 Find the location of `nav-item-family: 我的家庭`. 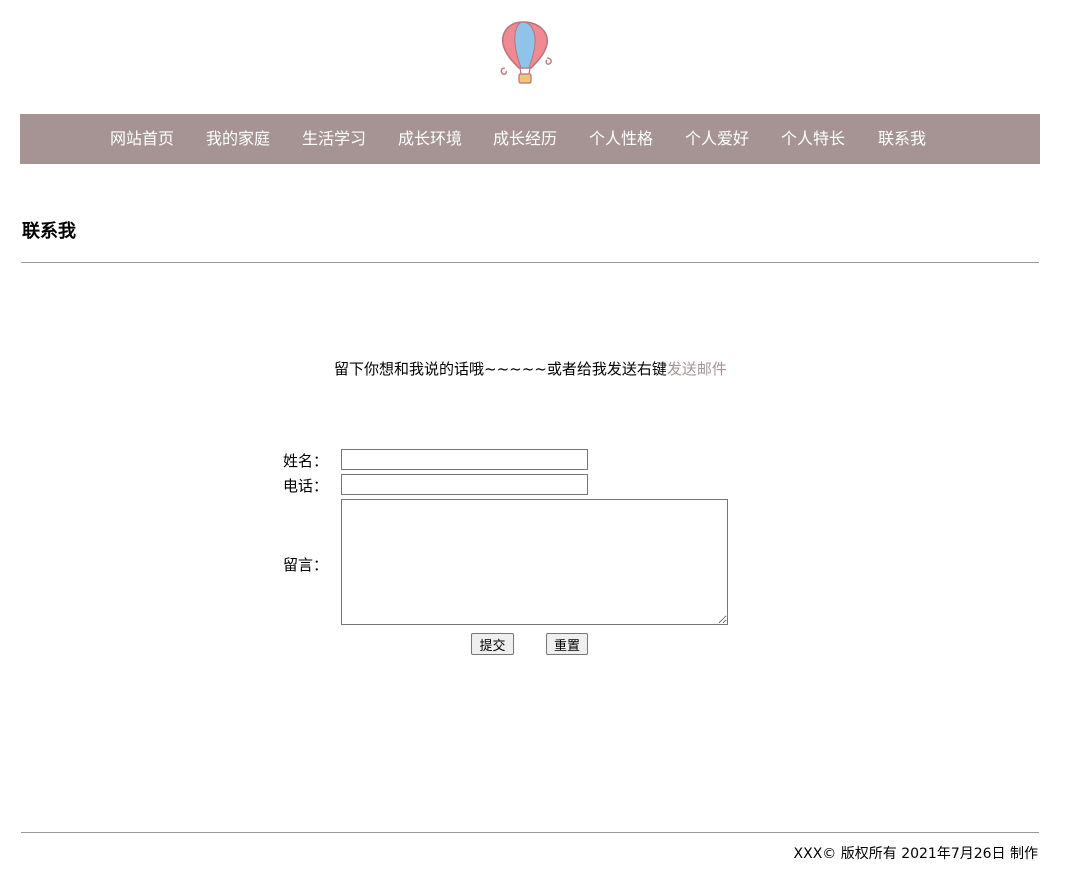

nav-item-family: 我的家庭 is located at coordinates (238, 139).